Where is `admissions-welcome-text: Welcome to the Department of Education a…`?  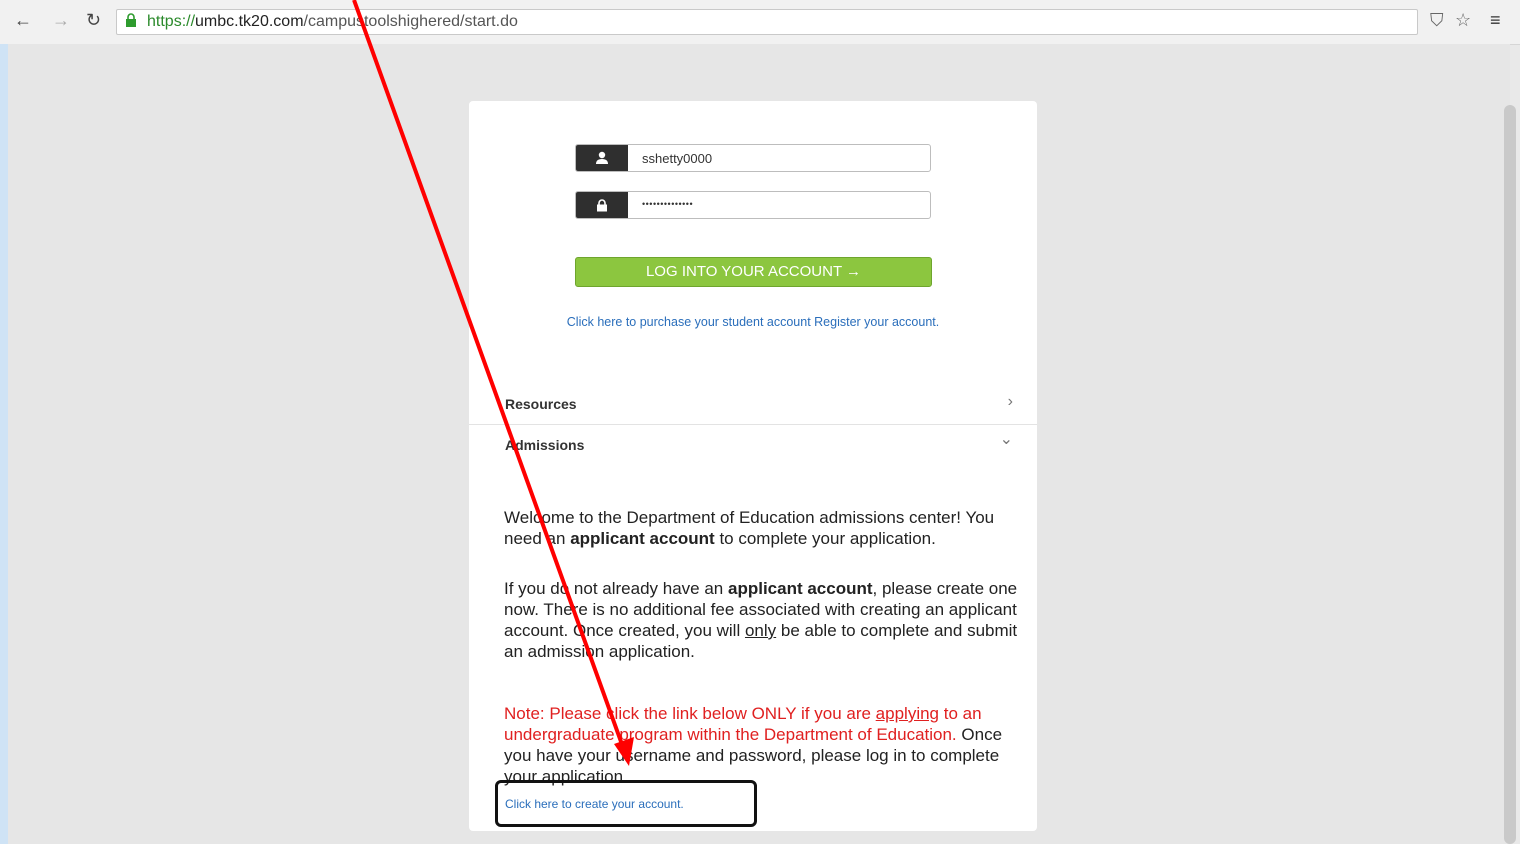 admissions-welcome-text: Welcome to the Department of Education a… is located at coordinates (749, 528).